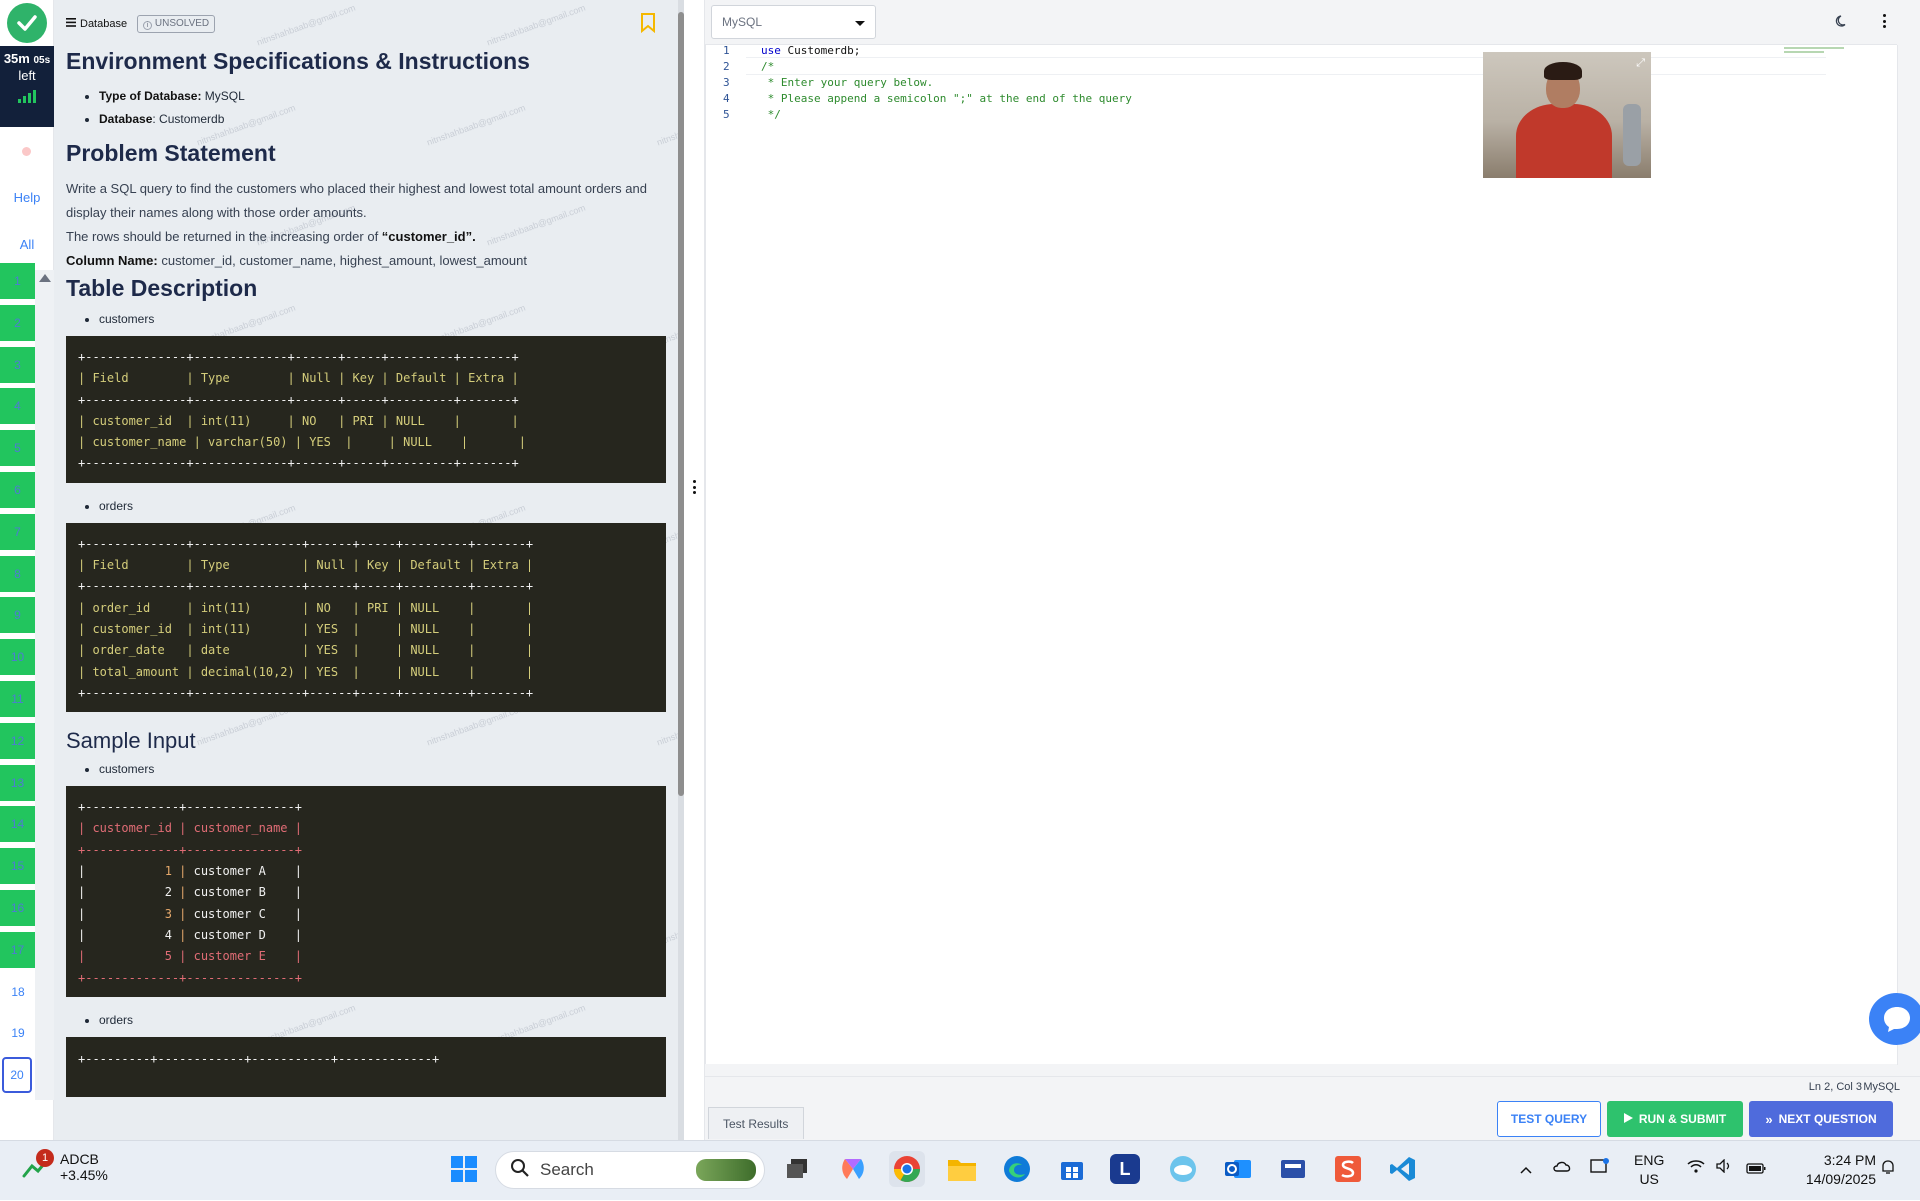 Image resolution: width=1920 pixels, height=1201 pixels. Describe the element at coordinates (1821, 1119) in the screenshot. I see `next-question-button: » NEXT QUESTION` at that location.